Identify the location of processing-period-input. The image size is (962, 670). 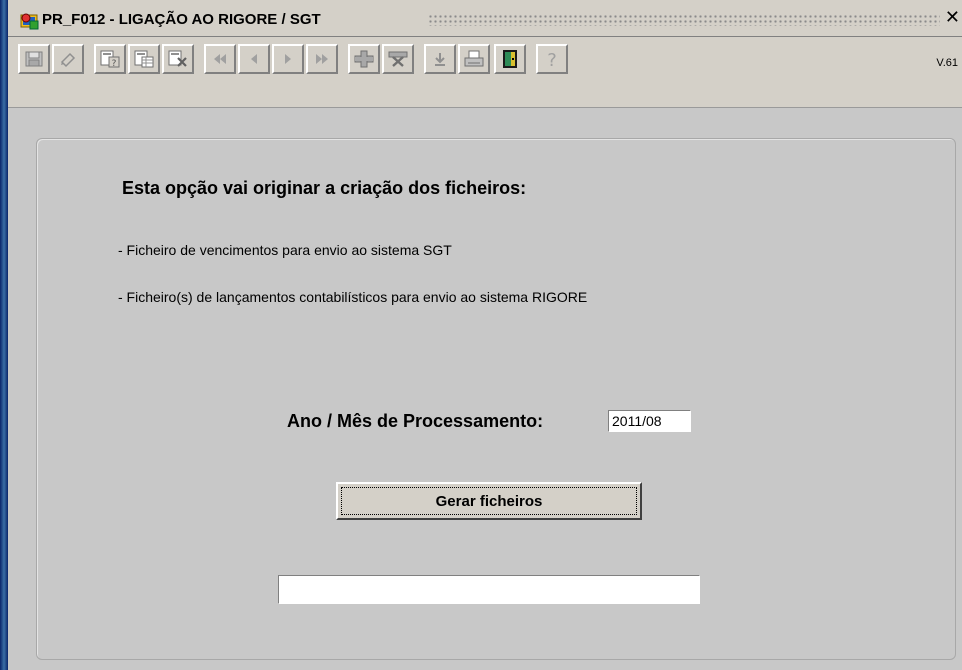
(649, 421).